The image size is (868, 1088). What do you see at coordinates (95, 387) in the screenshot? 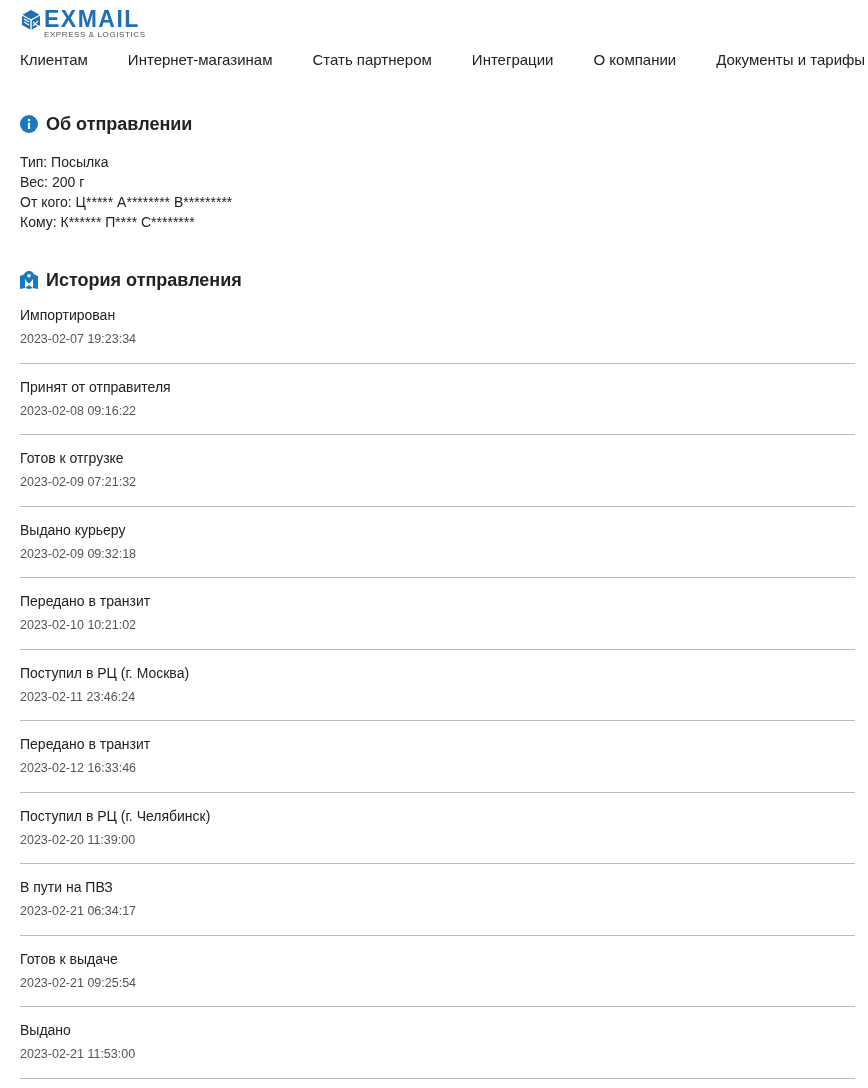
I see `event-status: Принят от отправителя` at bounding box center [95, 387].